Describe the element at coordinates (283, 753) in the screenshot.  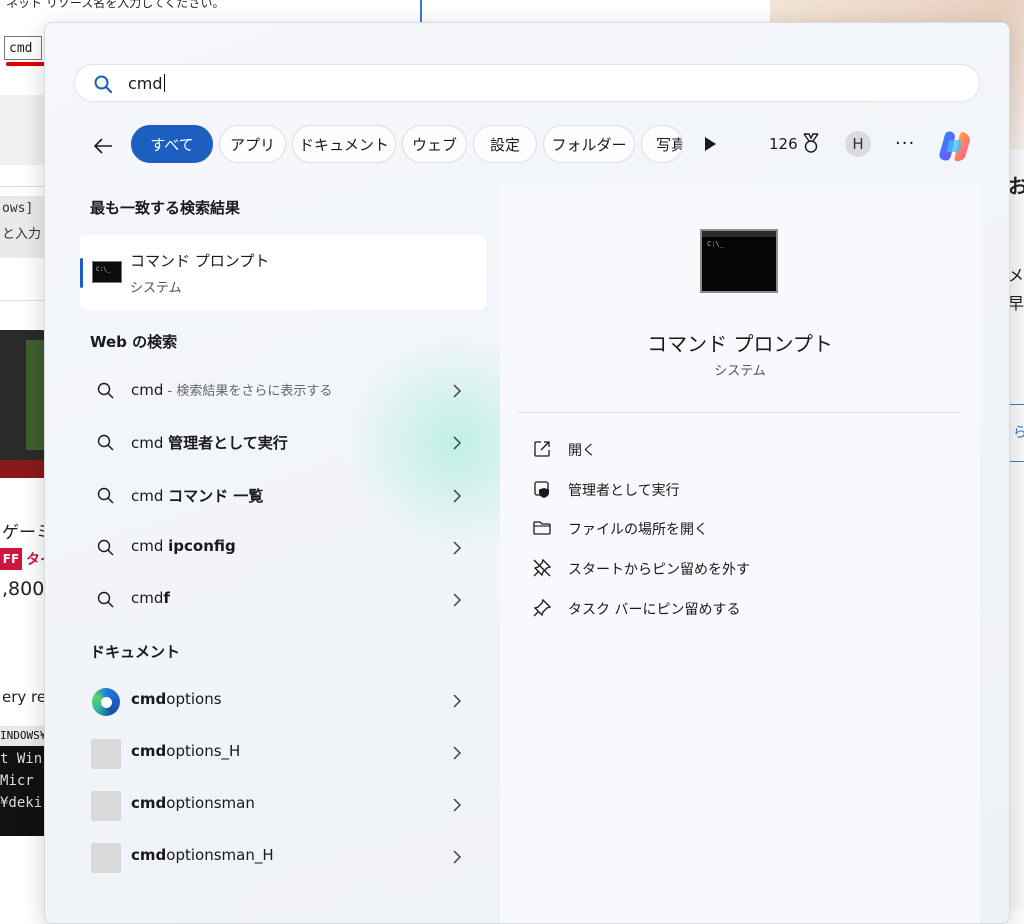
I see `document-item: cmdoptions_H` at that location.